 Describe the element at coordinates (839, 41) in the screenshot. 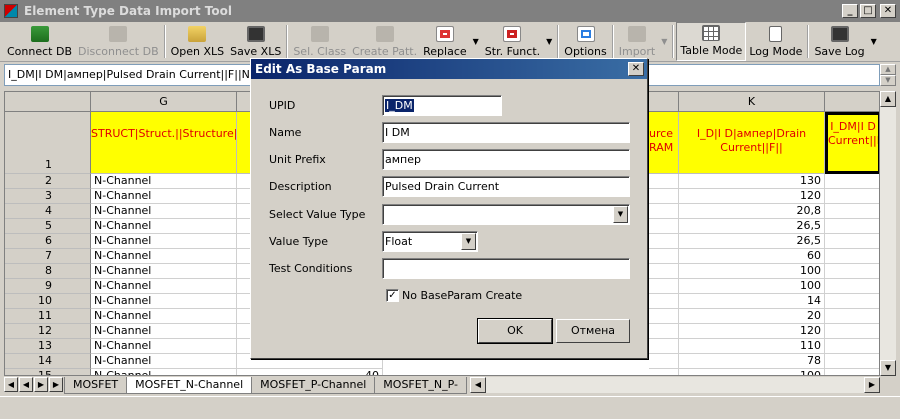

I see `save-log-button: Save Log` at that location.